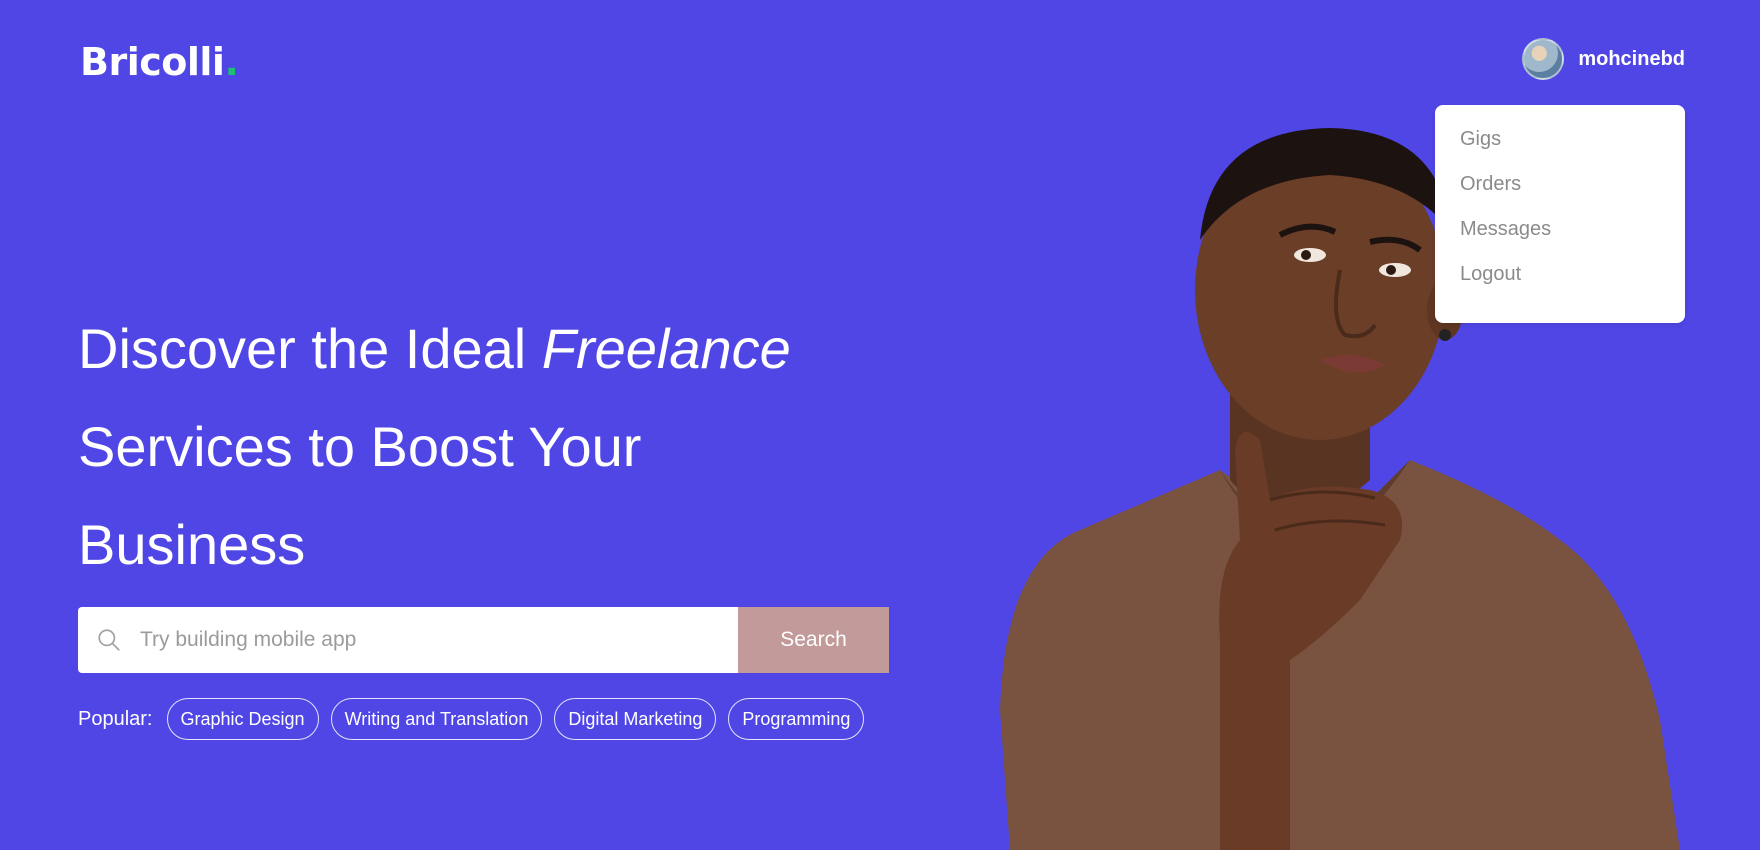  Describe the element at coordinates (192, 544) in the screenshot. I see `headline-line3: Business` at that location.